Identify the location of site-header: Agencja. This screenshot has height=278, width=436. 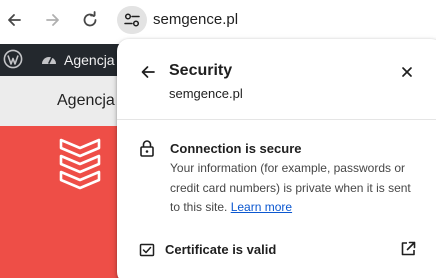
(65, 101).